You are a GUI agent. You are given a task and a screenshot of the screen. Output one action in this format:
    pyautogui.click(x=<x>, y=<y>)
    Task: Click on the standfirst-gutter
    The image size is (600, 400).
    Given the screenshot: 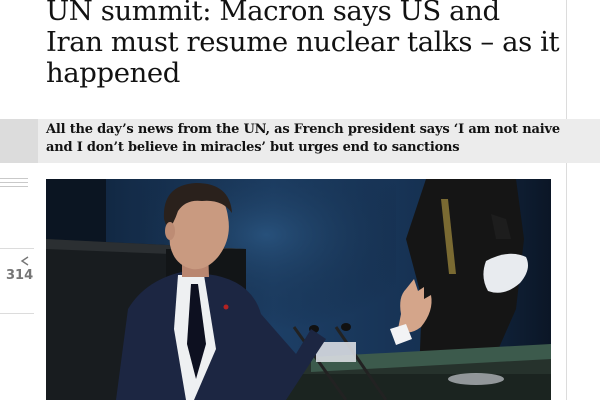 What is the action you would take?
    pyautogui.click(x=19, y=141)
    